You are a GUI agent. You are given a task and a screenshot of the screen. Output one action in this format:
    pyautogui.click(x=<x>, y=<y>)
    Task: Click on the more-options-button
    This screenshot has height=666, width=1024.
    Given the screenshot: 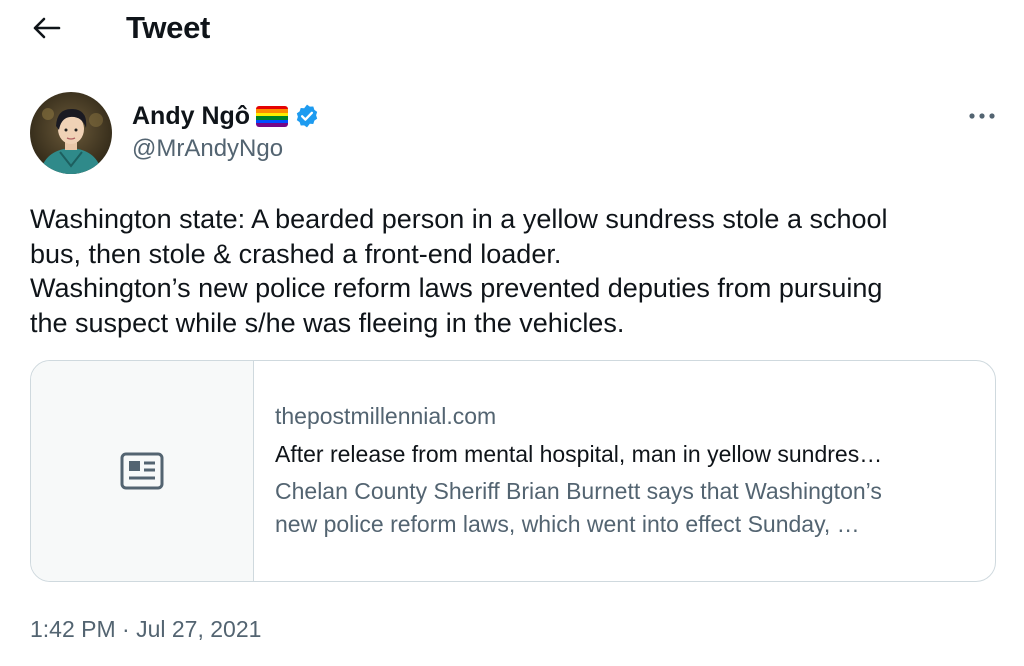 What is the action you would take?
    pyautogui.click(x=982, y=116)
    